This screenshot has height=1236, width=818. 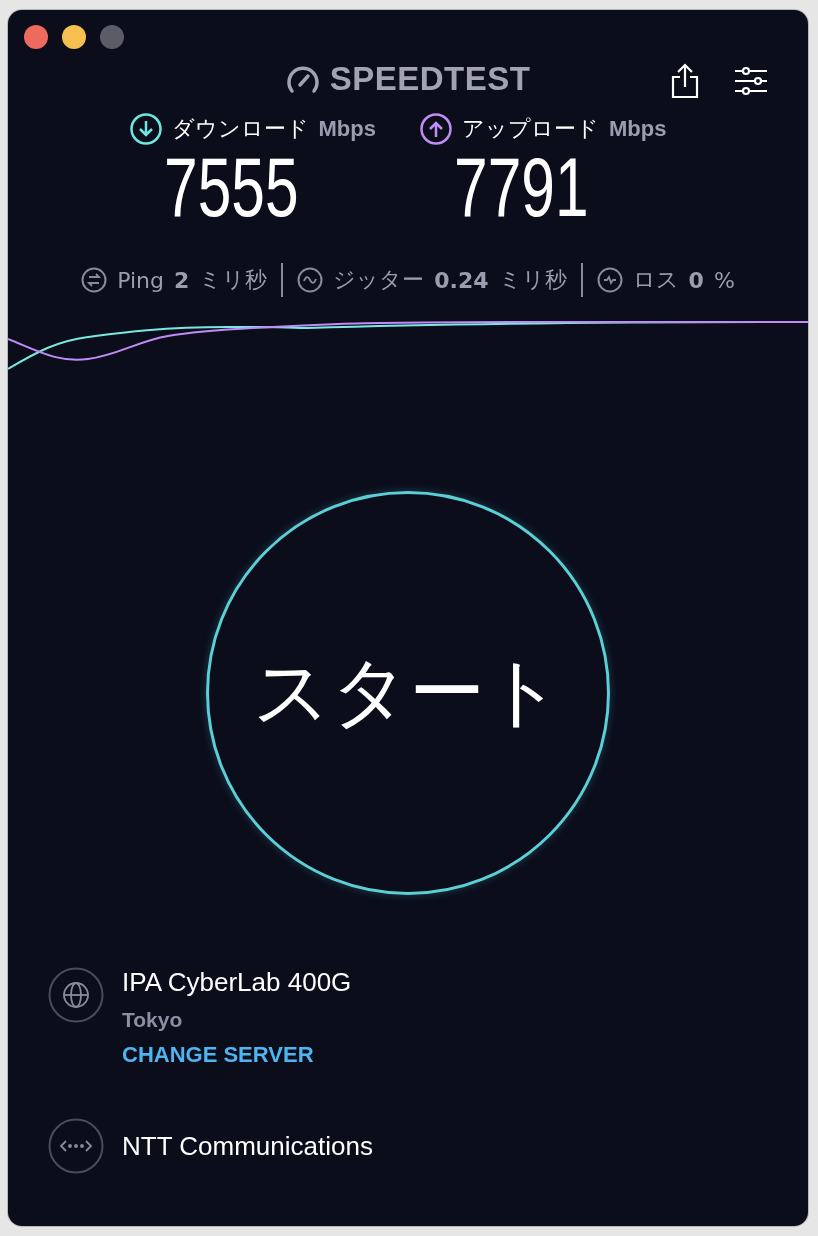 What do you see at coordinates (310, 280) in the screenshot?
I see `wave-icon` at bounding box center [310, 280].